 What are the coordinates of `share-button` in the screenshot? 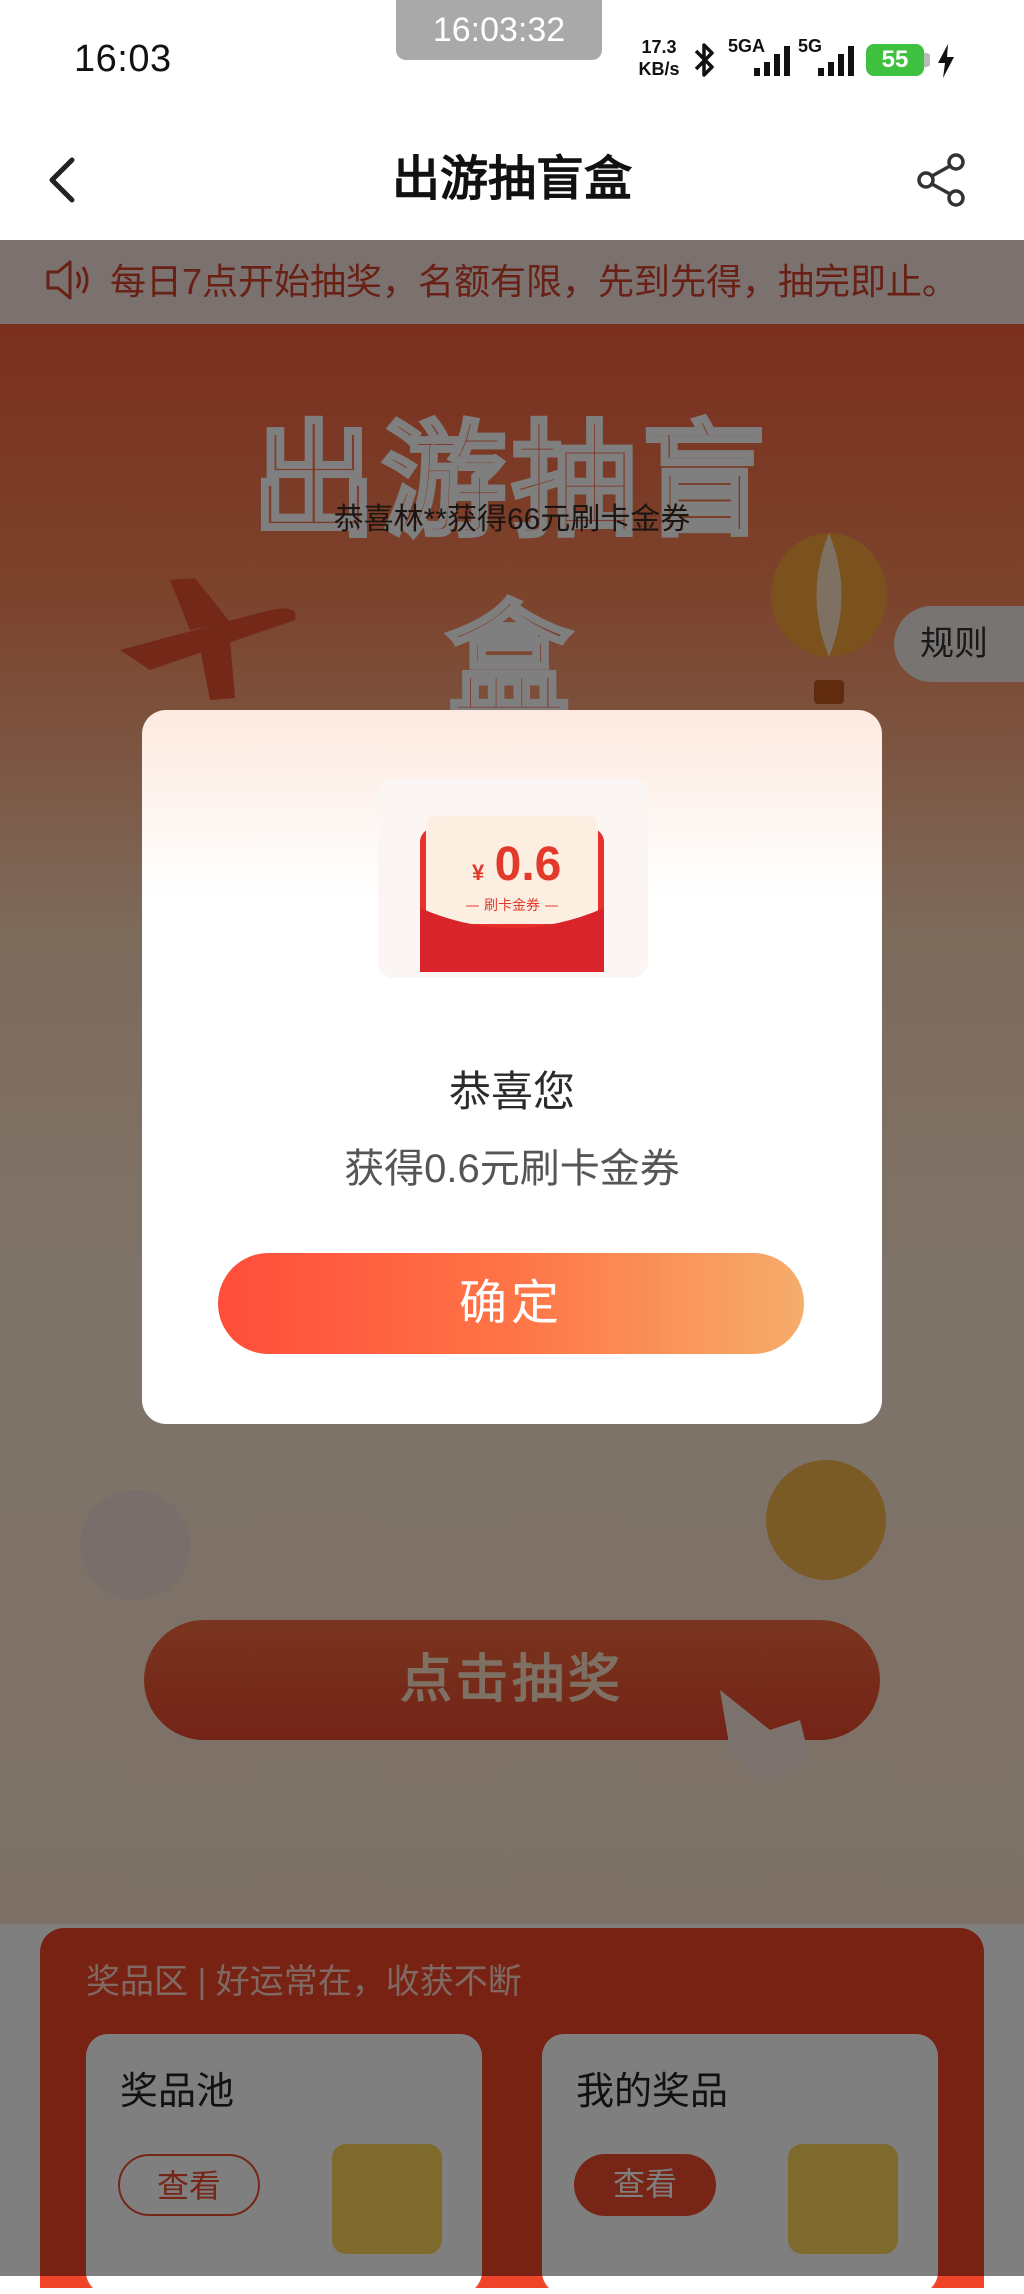 It's located at (942, 180).